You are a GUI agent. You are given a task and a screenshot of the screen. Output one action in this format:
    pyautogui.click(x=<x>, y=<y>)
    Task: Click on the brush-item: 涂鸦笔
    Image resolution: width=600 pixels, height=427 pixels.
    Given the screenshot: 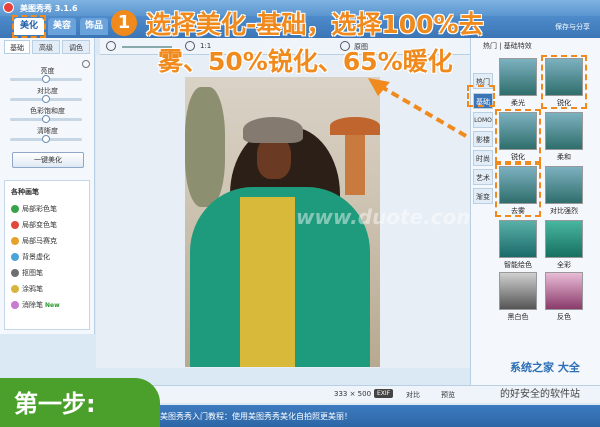 What is the action you would take?
    pyautogui.click(x=27, y=289)
    